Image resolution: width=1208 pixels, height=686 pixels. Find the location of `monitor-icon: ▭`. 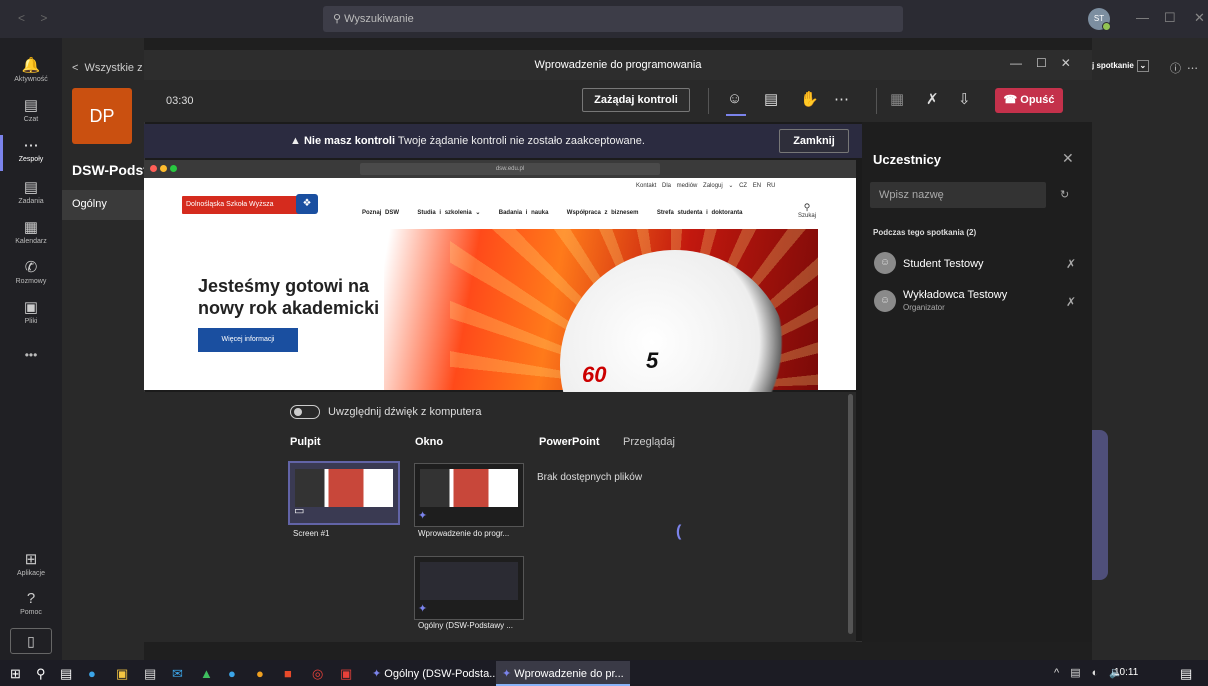

monitor-icon: ▭ is located at coordinates (299, 511).